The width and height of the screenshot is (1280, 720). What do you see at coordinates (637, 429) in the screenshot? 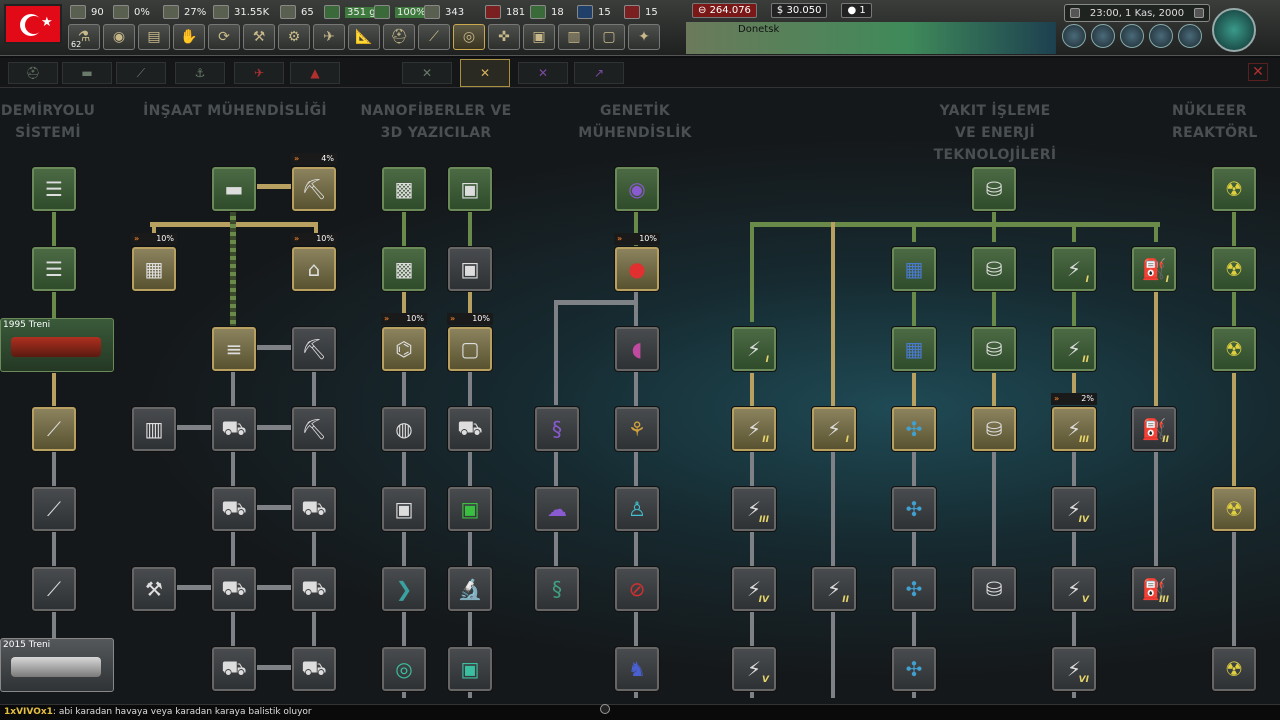
I see `tech-wheat: ⚘` at bounding box center [637, 429].